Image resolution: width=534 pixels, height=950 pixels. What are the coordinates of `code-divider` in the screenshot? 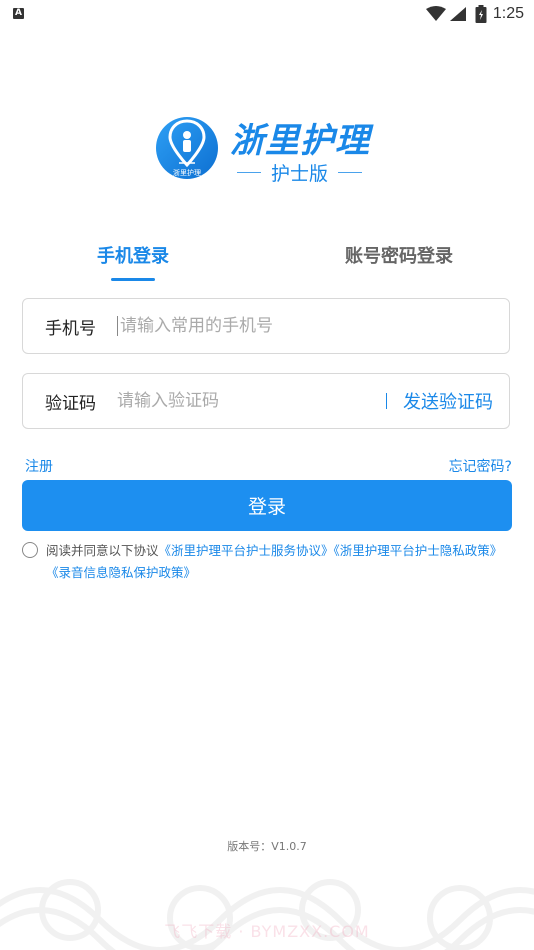 It's located at (386, 401).